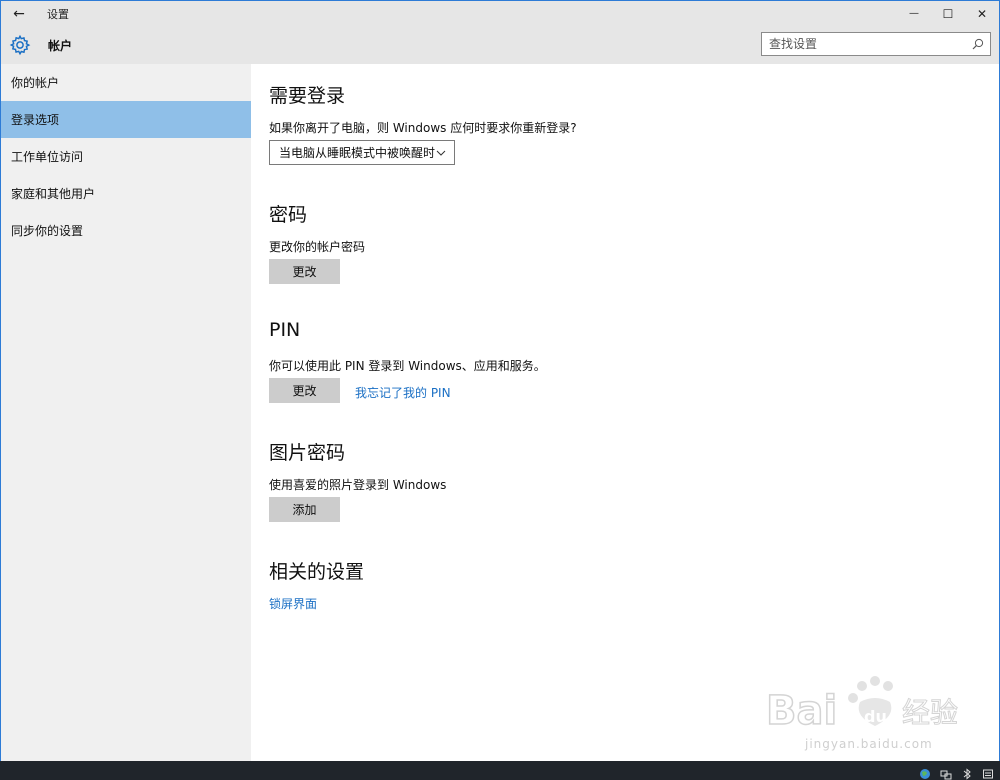 This screenshot has height=780, width=1000. What do you see at coordinates (500, 45) in the screenshot?
I see `page-header: 帐户` at bounding box center [500, 45].